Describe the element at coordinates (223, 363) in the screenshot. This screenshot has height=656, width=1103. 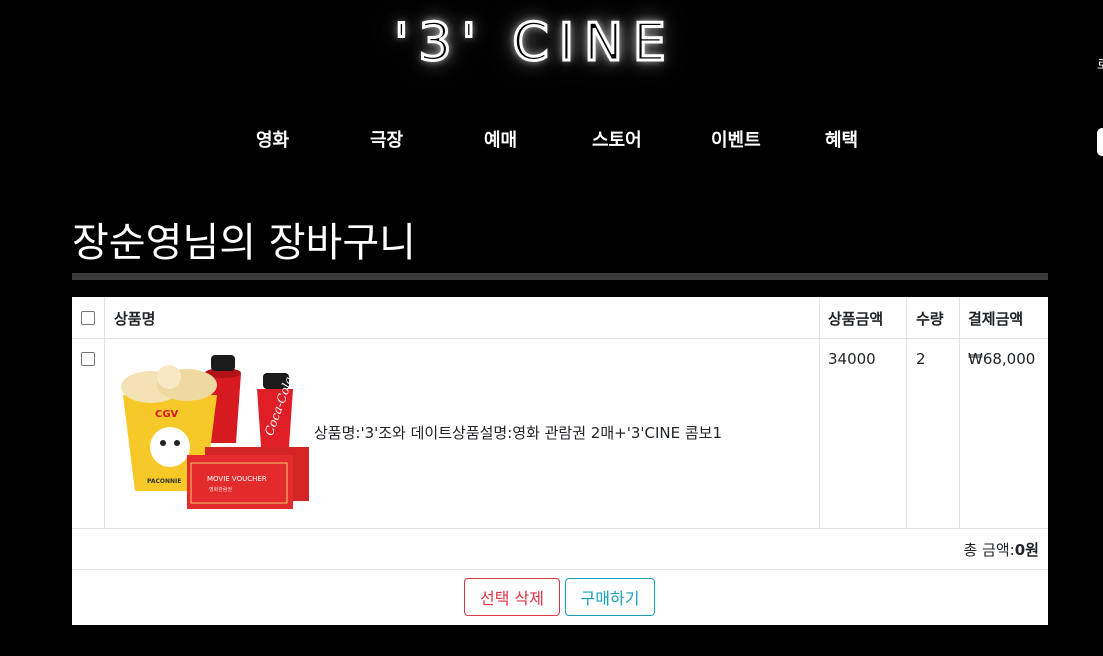
I see `ice-icon` at that location.